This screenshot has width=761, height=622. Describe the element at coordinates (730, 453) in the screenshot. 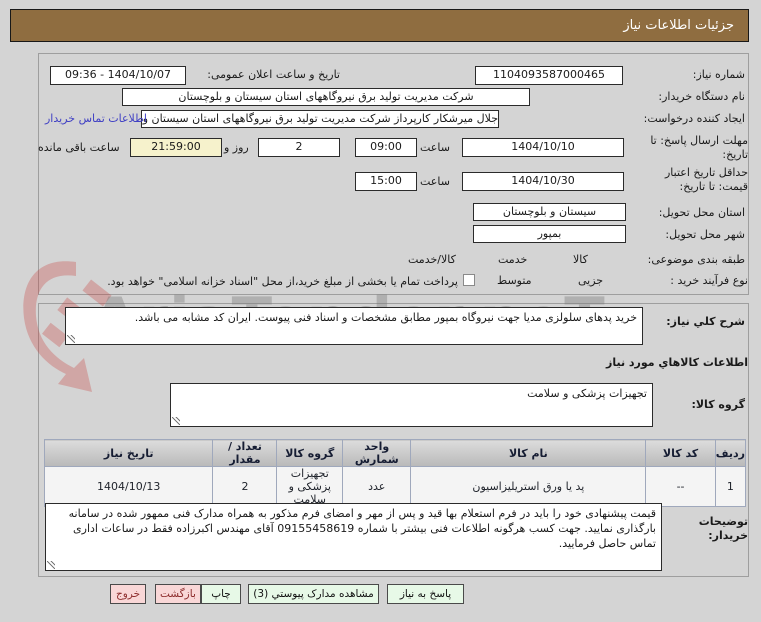

I see `col-row-number: ردیف` at that location.